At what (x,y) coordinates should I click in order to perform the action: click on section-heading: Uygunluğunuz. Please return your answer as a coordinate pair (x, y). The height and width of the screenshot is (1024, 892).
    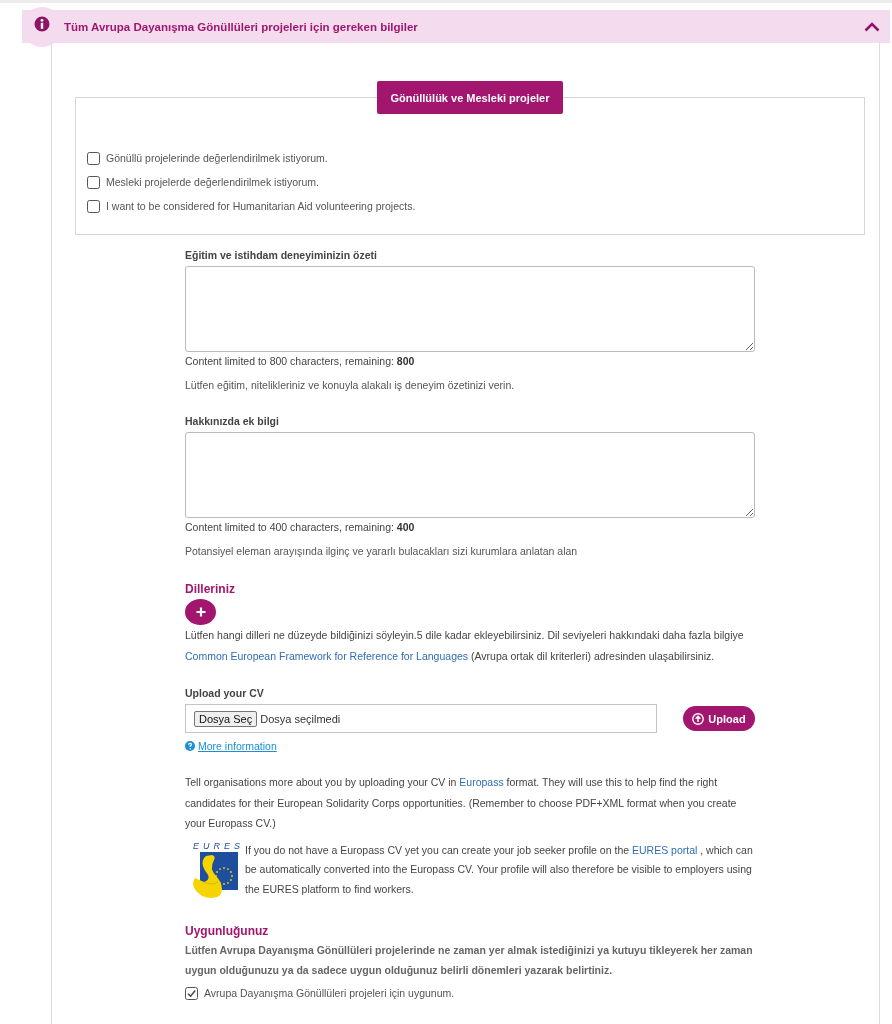
    Looking at the image, I should click on (227, 931).